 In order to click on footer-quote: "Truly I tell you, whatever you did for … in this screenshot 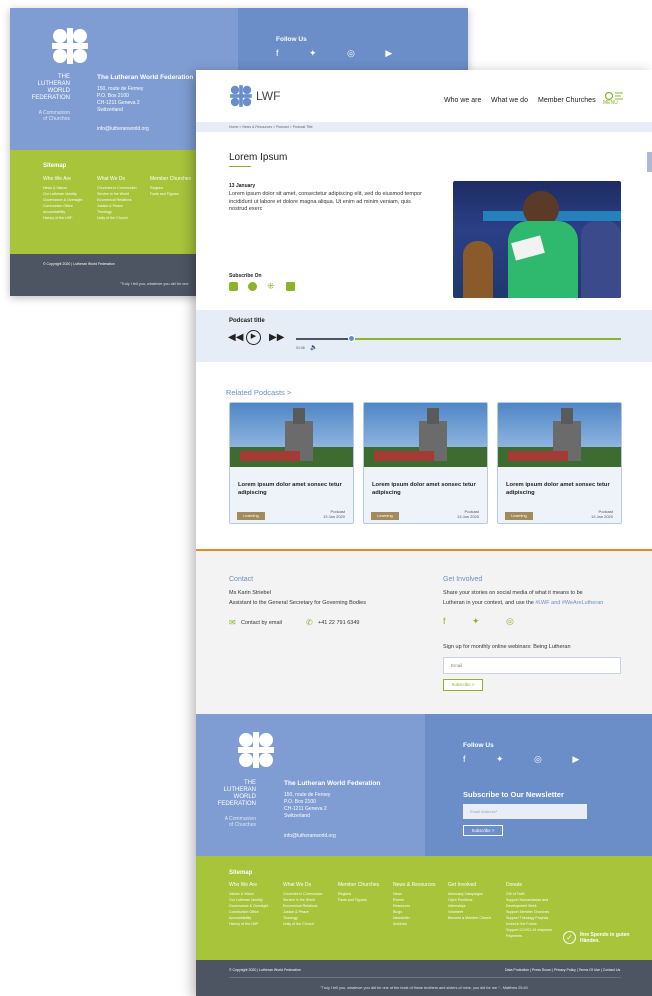, I will do `click(424, 988)`.